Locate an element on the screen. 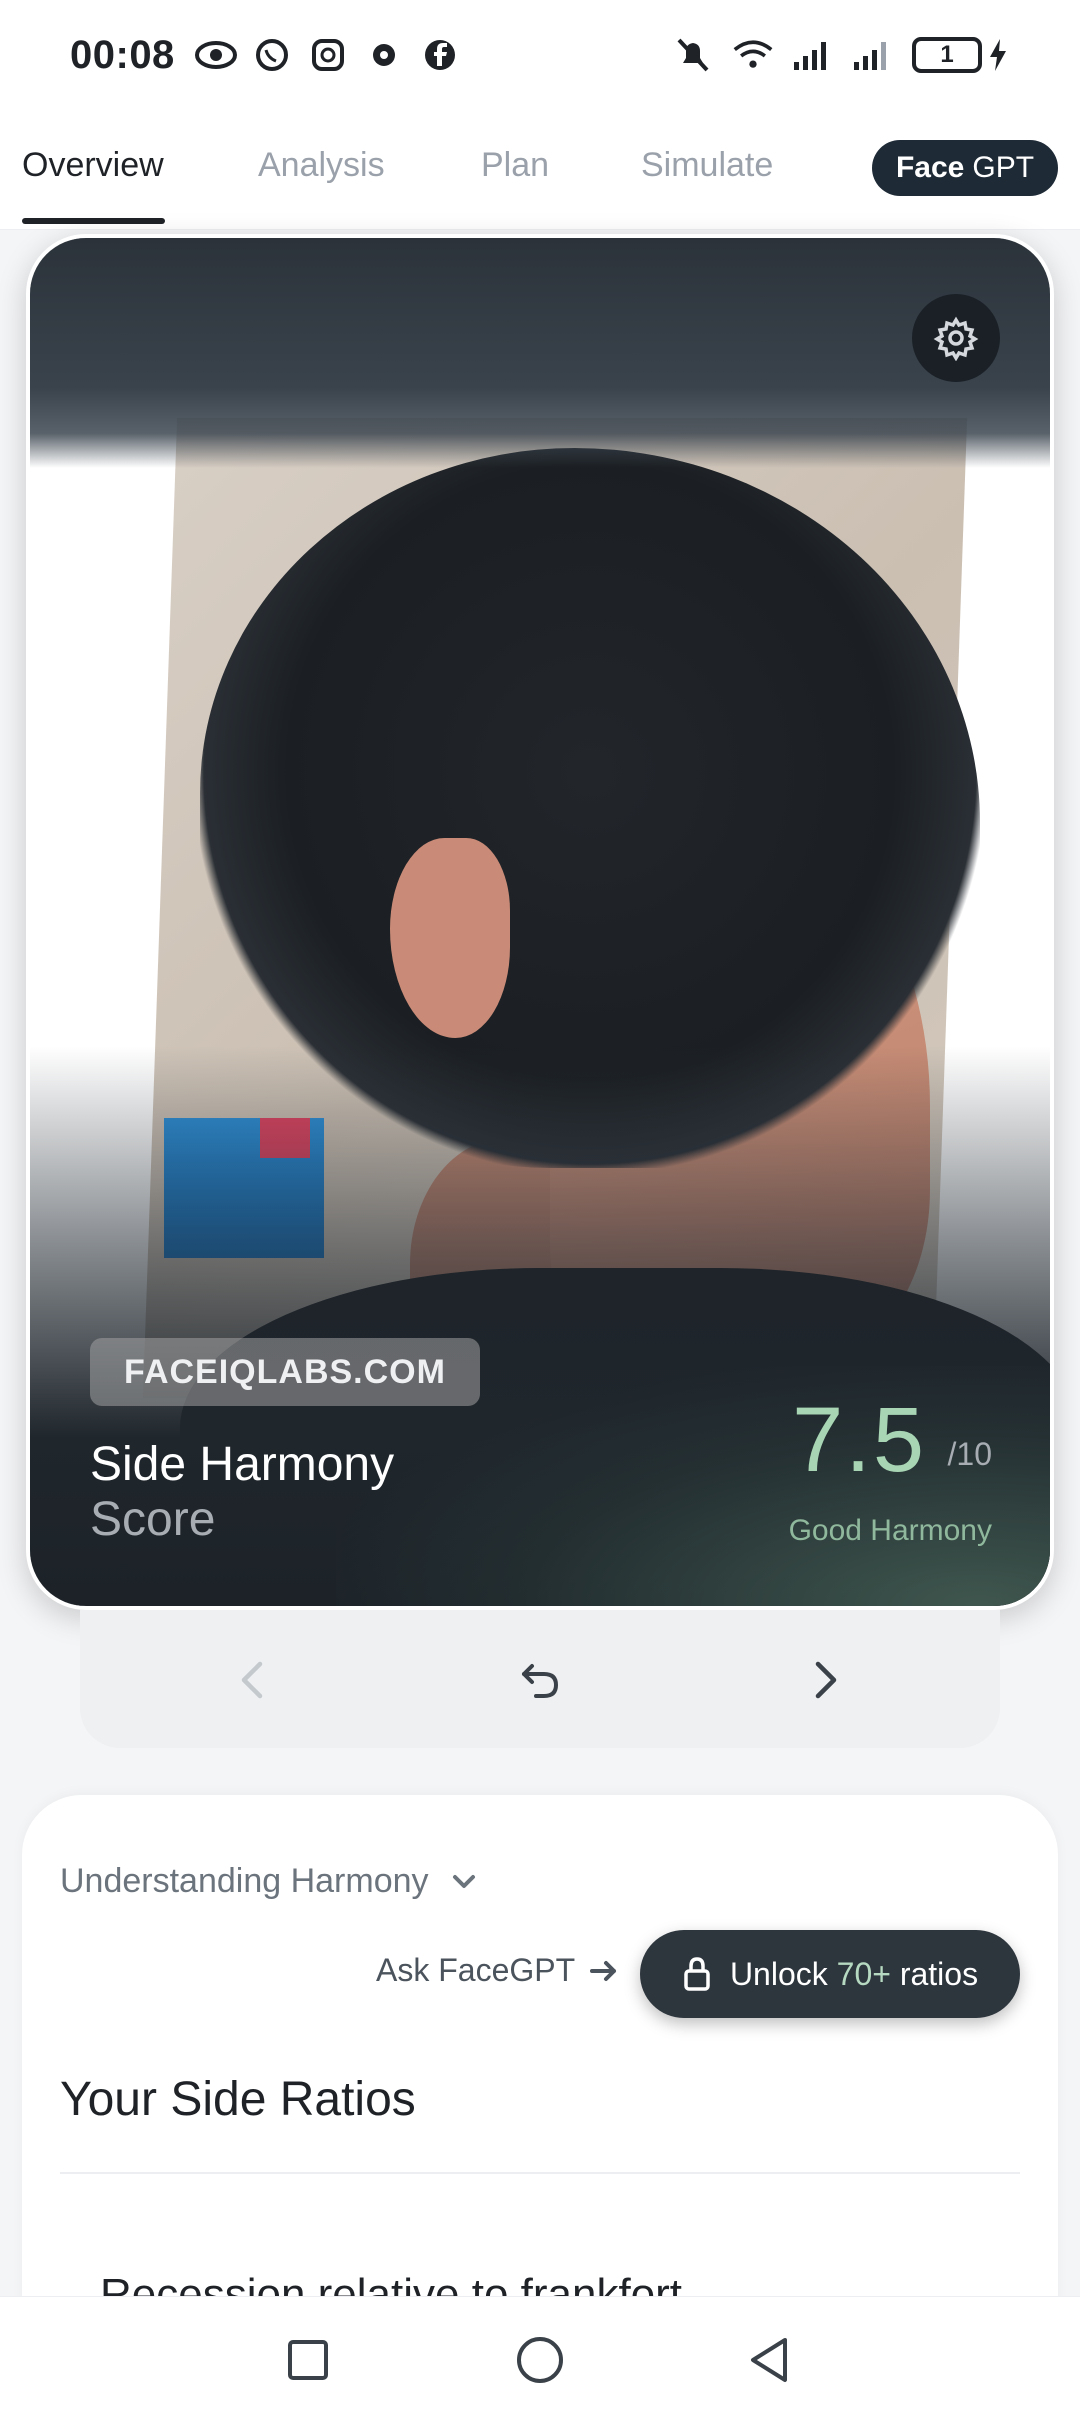 The height and width of the screenshot is (2412, 1080). square-icon is located at coordinates (308, 2360).